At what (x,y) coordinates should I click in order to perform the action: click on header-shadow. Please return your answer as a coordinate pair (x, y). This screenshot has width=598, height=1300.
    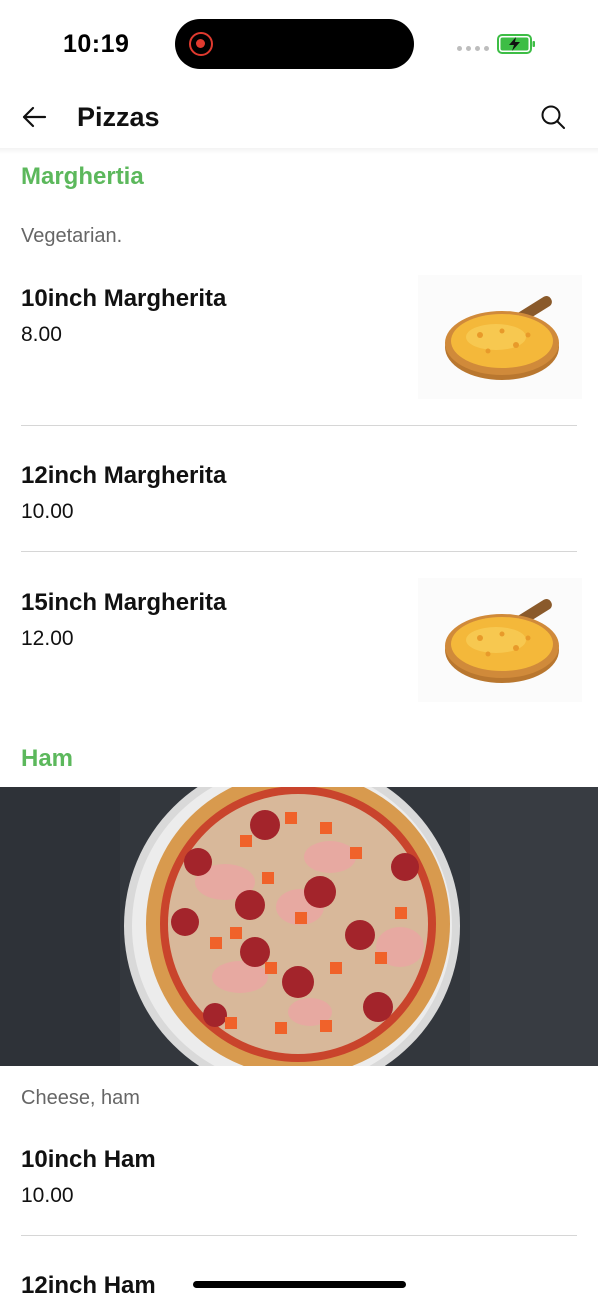
    Looking at the image, I should click on (299, 151).